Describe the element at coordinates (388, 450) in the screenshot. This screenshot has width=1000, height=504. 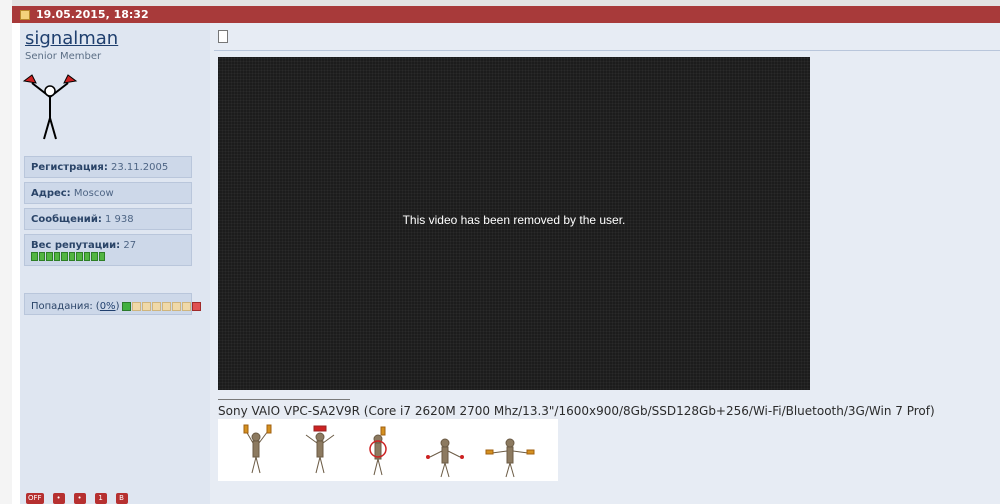
I see `signature-semaphore-image` at that location.